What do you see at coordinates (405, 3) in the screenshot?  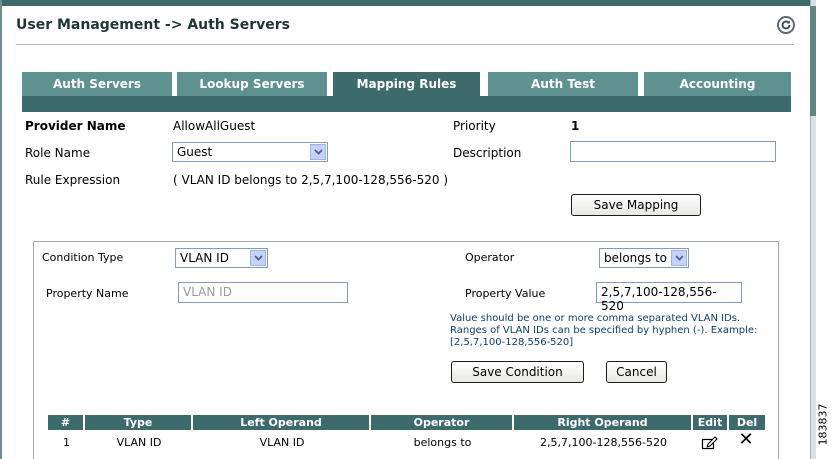 I see `top-strip` at bounding box center [405, 3].